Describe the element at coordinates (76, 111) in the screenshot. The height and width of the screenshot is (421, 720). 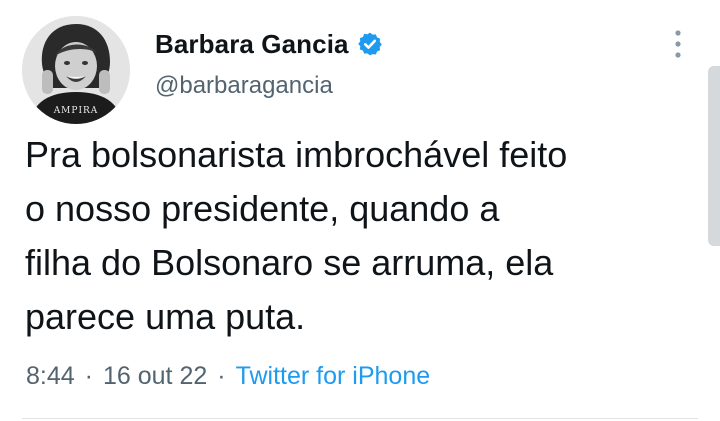
I see `svg-text: AMPIRA` at that location.